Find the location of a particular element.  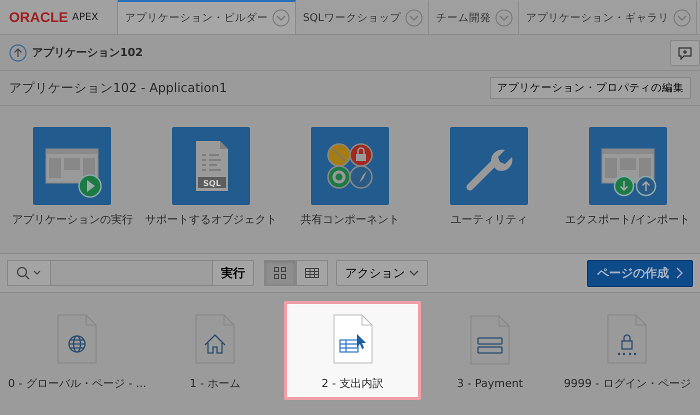

report-view-button is located at coordinates (312, 273).